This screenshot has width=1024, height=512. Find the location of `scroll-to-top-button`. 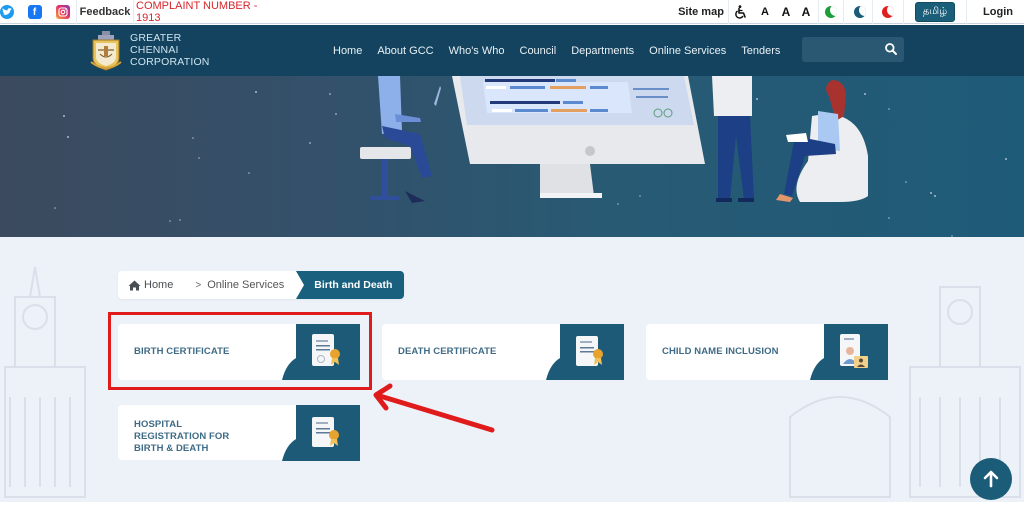

scroll-to-top-button is located at coordinates (991, 479).